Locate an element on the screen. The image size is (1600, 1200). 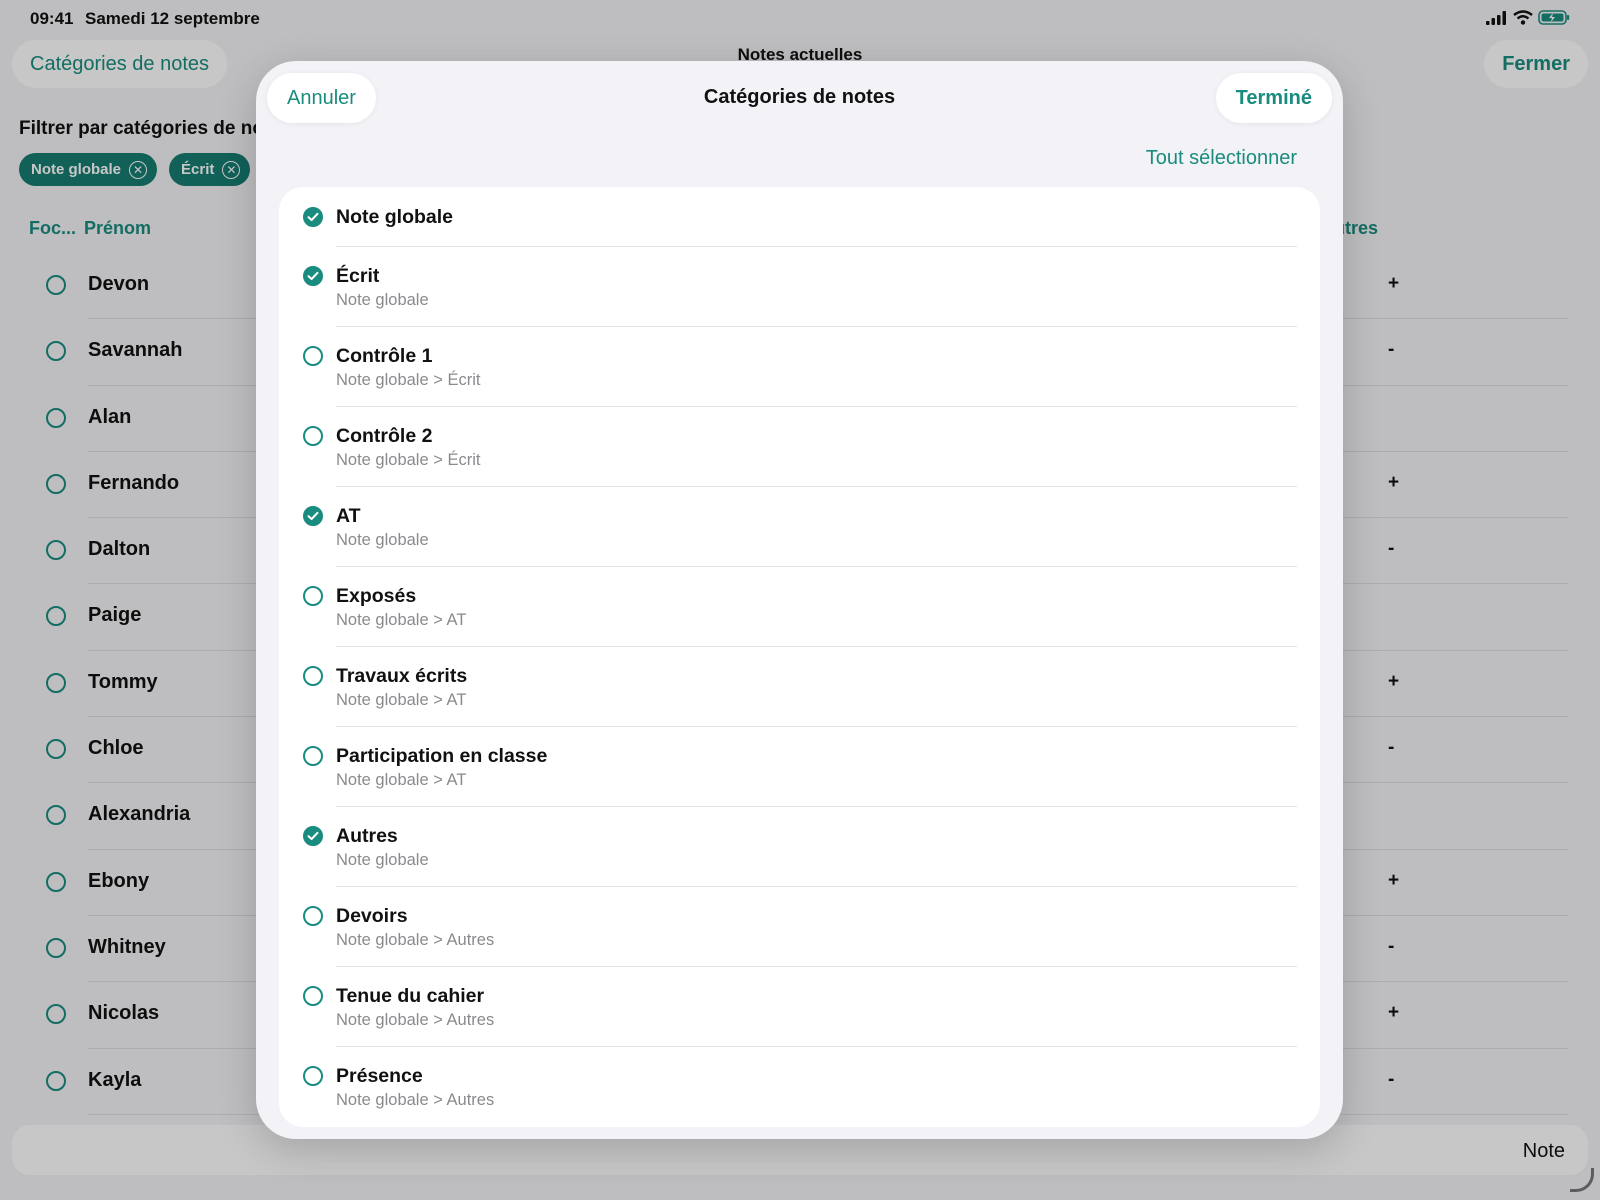
done-button: Terminé is located at coordinates (1273, 98).